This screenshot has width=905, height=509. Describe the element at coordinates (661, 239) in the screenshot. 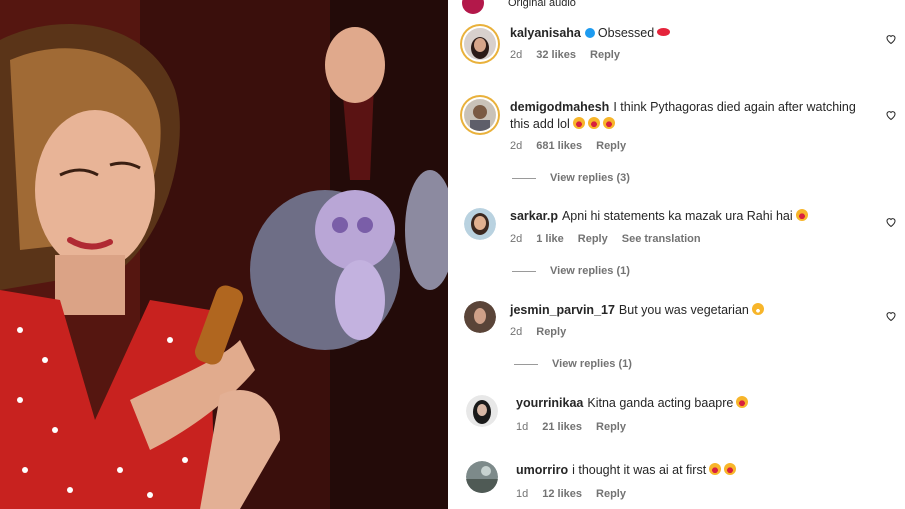

I see `see-translation-button: See translation` at that location.